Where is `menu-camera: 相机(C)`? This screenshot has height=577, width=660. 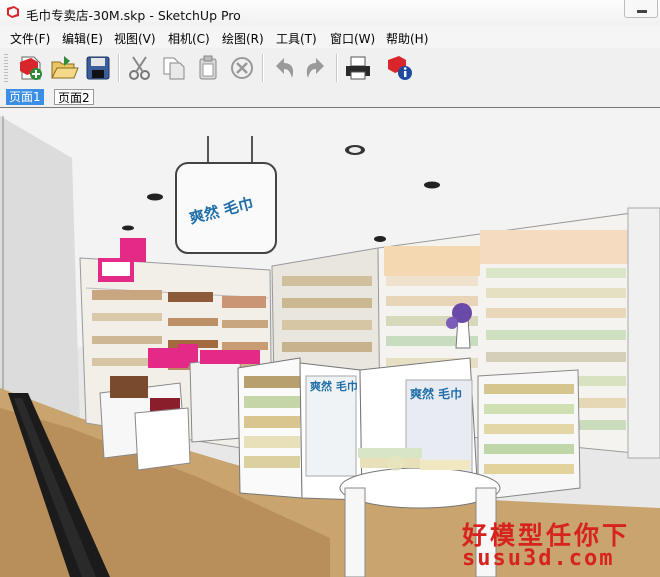
menu-camera: 相机(C) is located at coordinates (189, 38).